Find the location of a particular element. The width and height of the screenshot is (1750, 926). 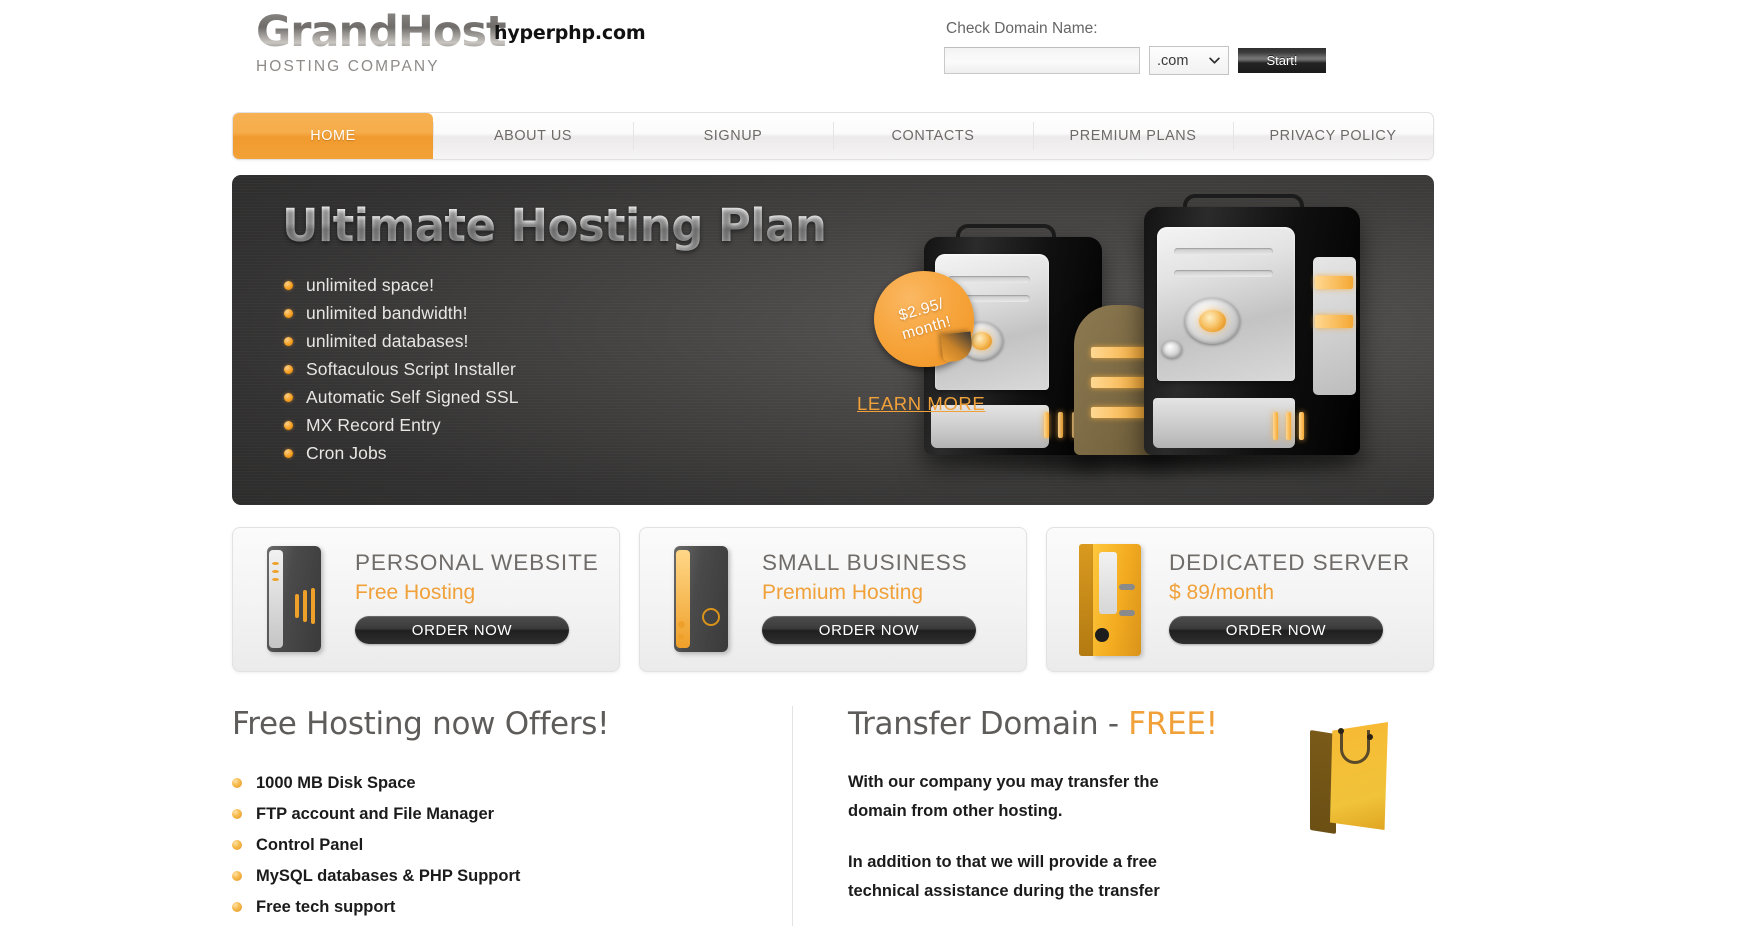

transfer-title-main: Transfer Domain - is located at coordinates (988, 724).